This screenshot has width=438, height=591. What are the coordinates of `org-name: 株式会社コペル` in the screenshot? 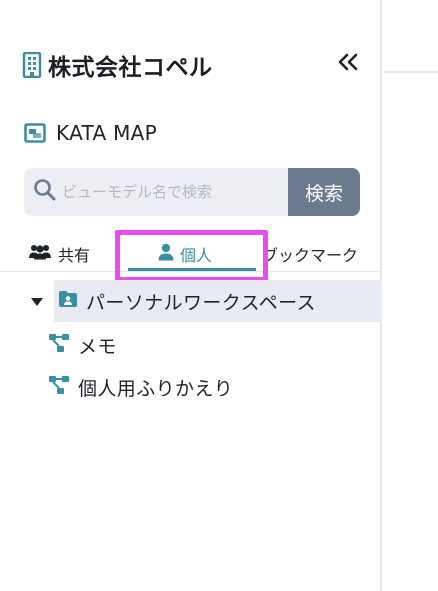 It's located at (130, 68).